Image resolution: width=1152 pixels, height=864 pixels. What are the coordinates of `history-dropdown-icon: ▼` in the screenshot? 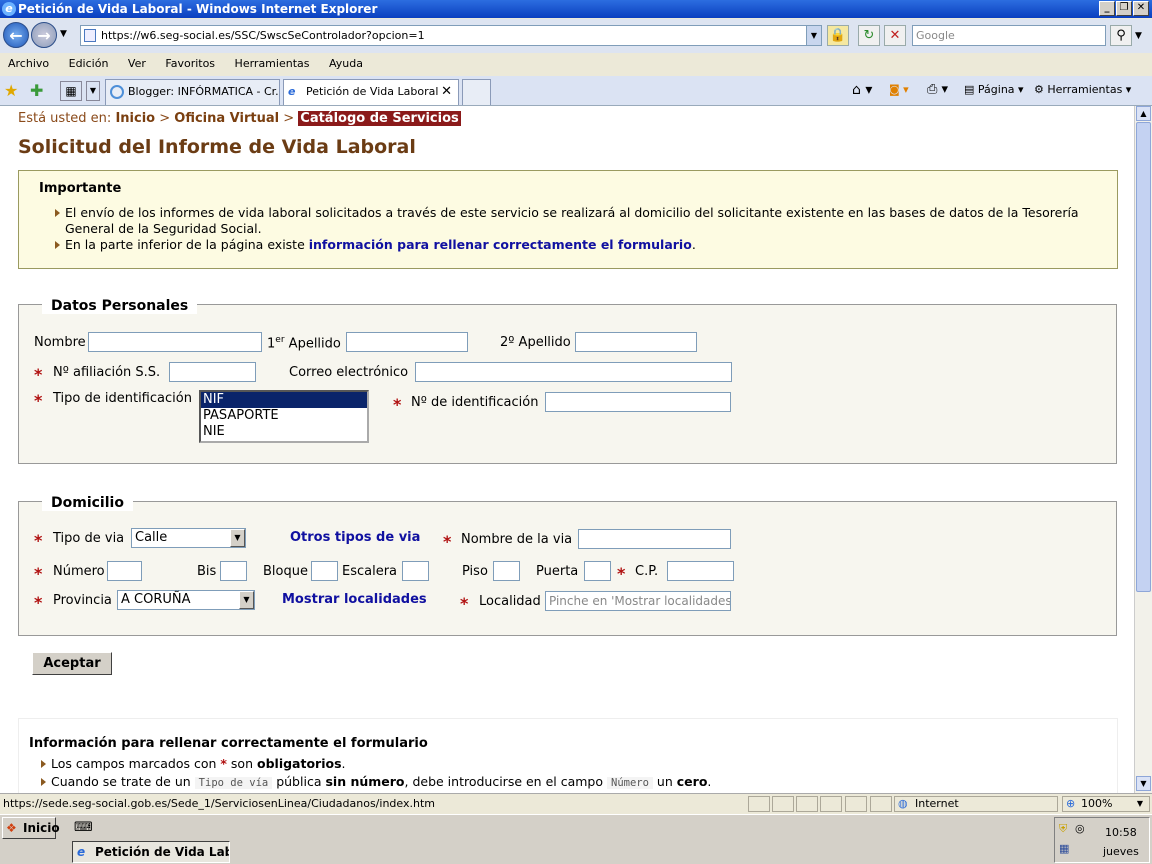 It's located at (63, 34).